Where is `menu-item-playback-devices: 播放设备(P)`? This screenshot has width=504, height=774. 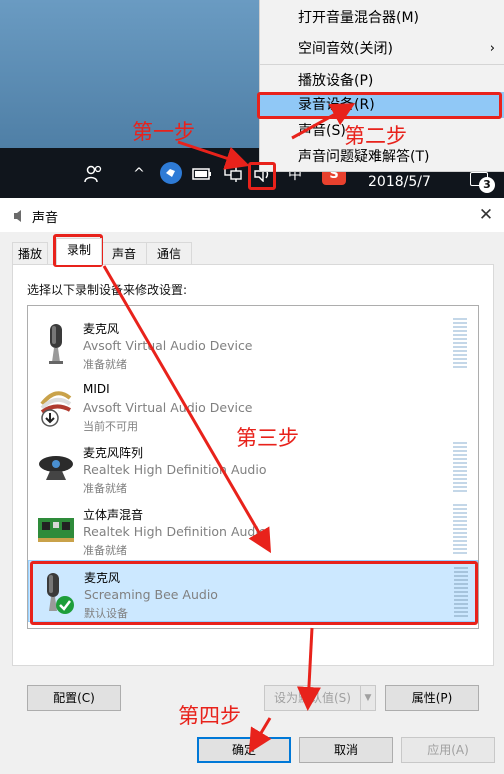 menu-item-playback-devices: 播放设备(P) is located at coordinates (382, 81).